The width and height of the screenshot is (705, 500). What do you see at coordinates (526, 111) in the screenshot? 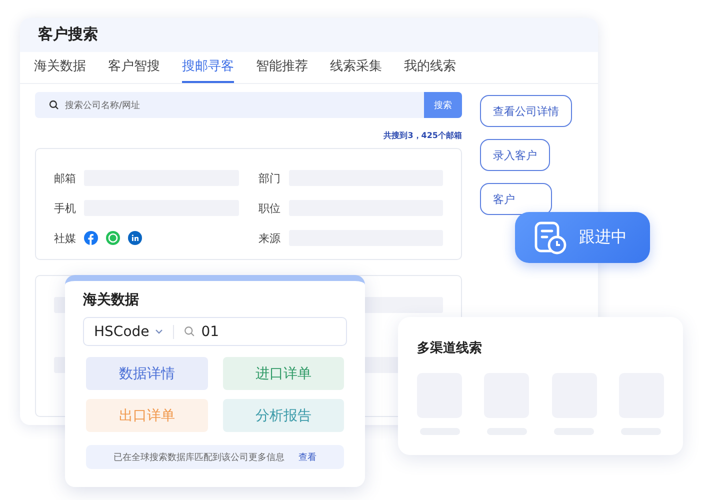
I see `action-button: 查看公司详情` at bounding box center [526, 111].